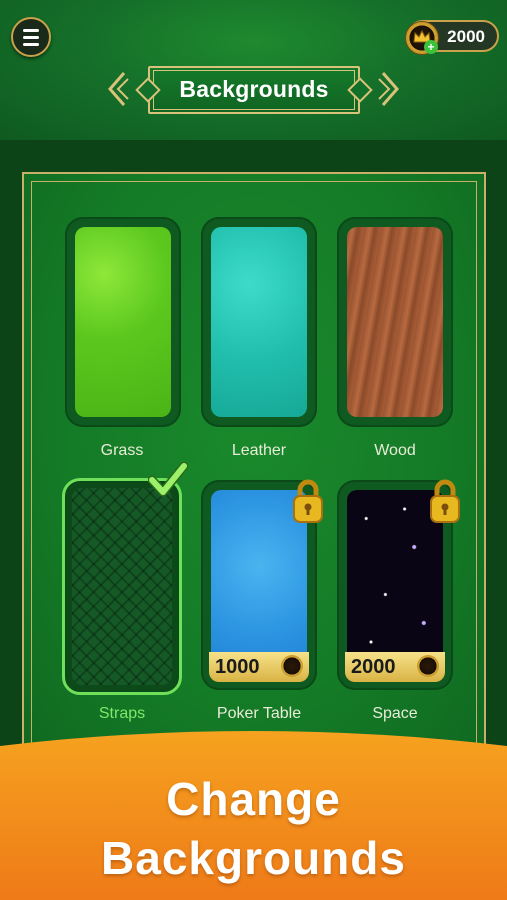 The image size is (507, 900). I want to click on title-plate: Backgrounds, so click(254, 90).